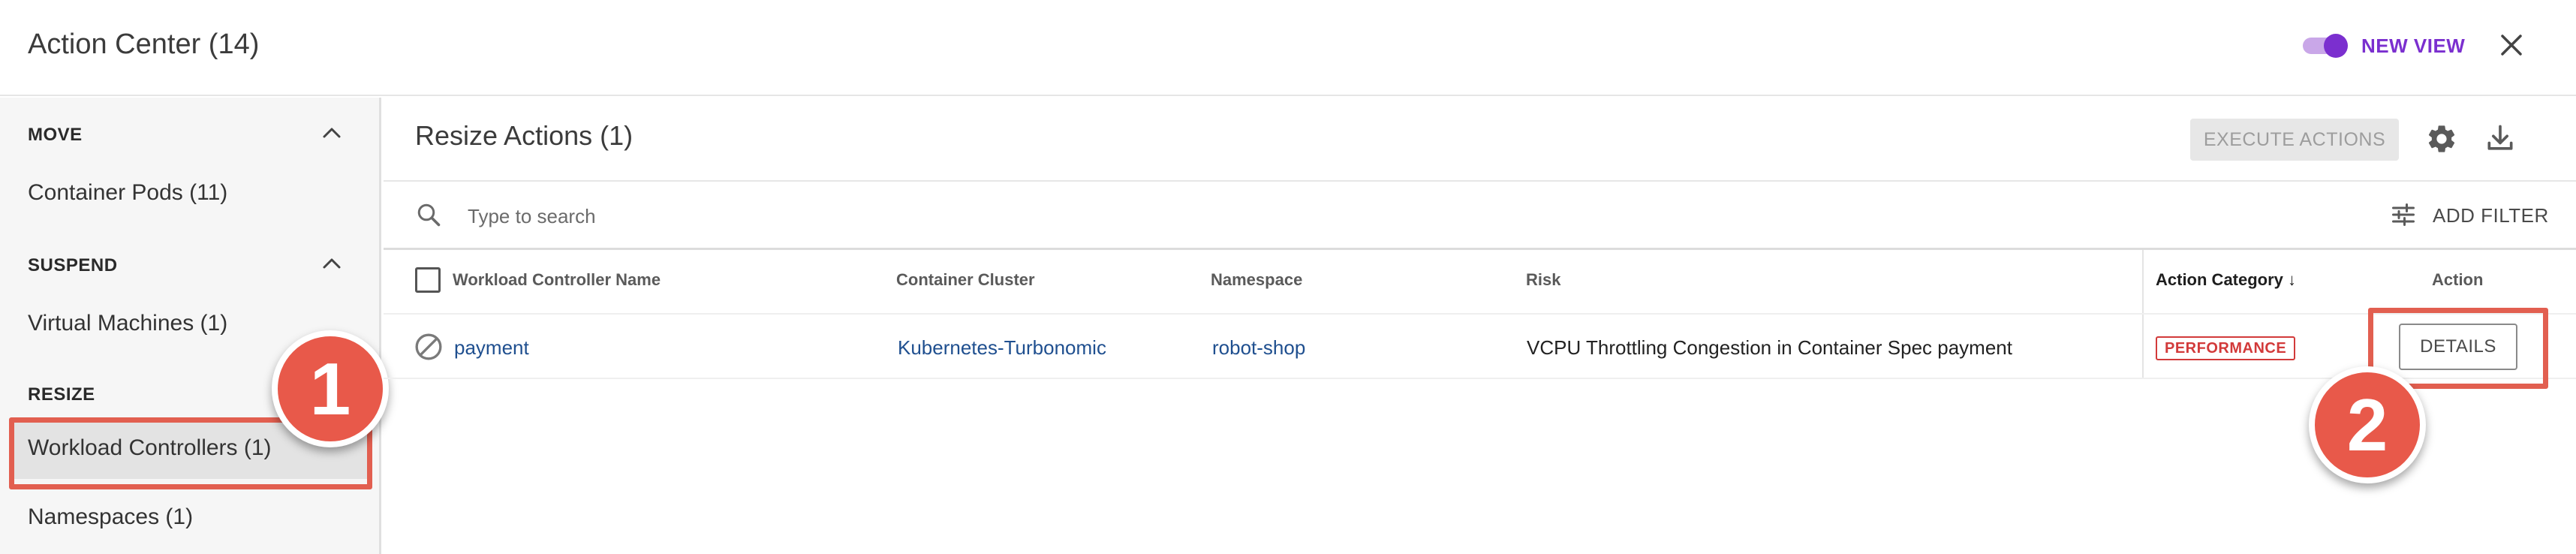  What do you see at coordinates (2491, 215) in the screenshot?
I see `add-filter-button: ADD FILTER` at bounding box center [2491, 215].